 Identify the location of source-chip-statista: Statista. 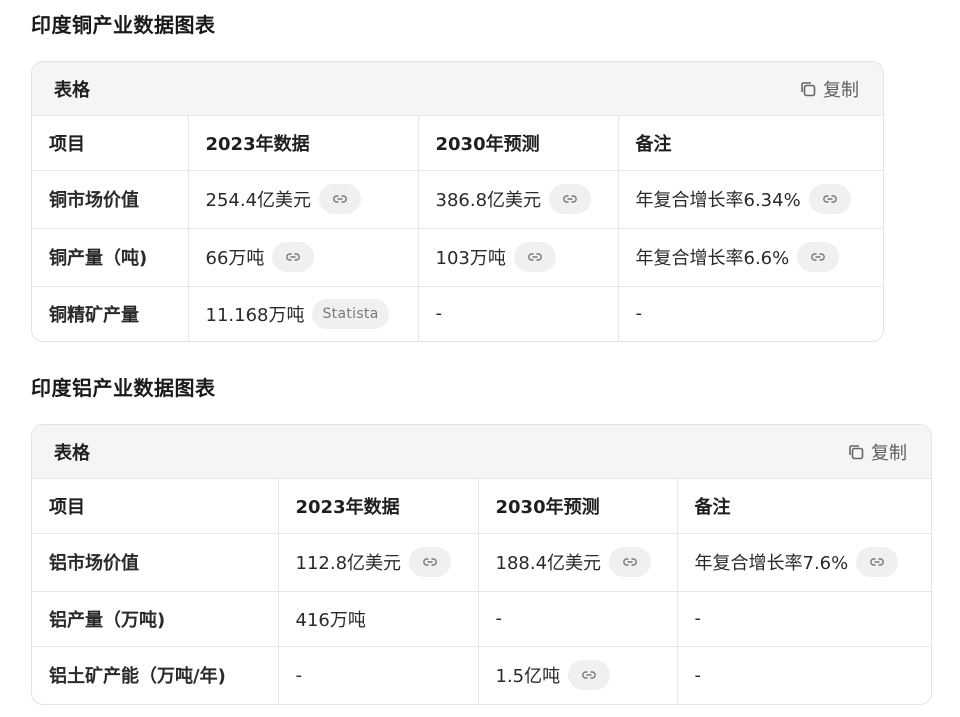
(350, 313).